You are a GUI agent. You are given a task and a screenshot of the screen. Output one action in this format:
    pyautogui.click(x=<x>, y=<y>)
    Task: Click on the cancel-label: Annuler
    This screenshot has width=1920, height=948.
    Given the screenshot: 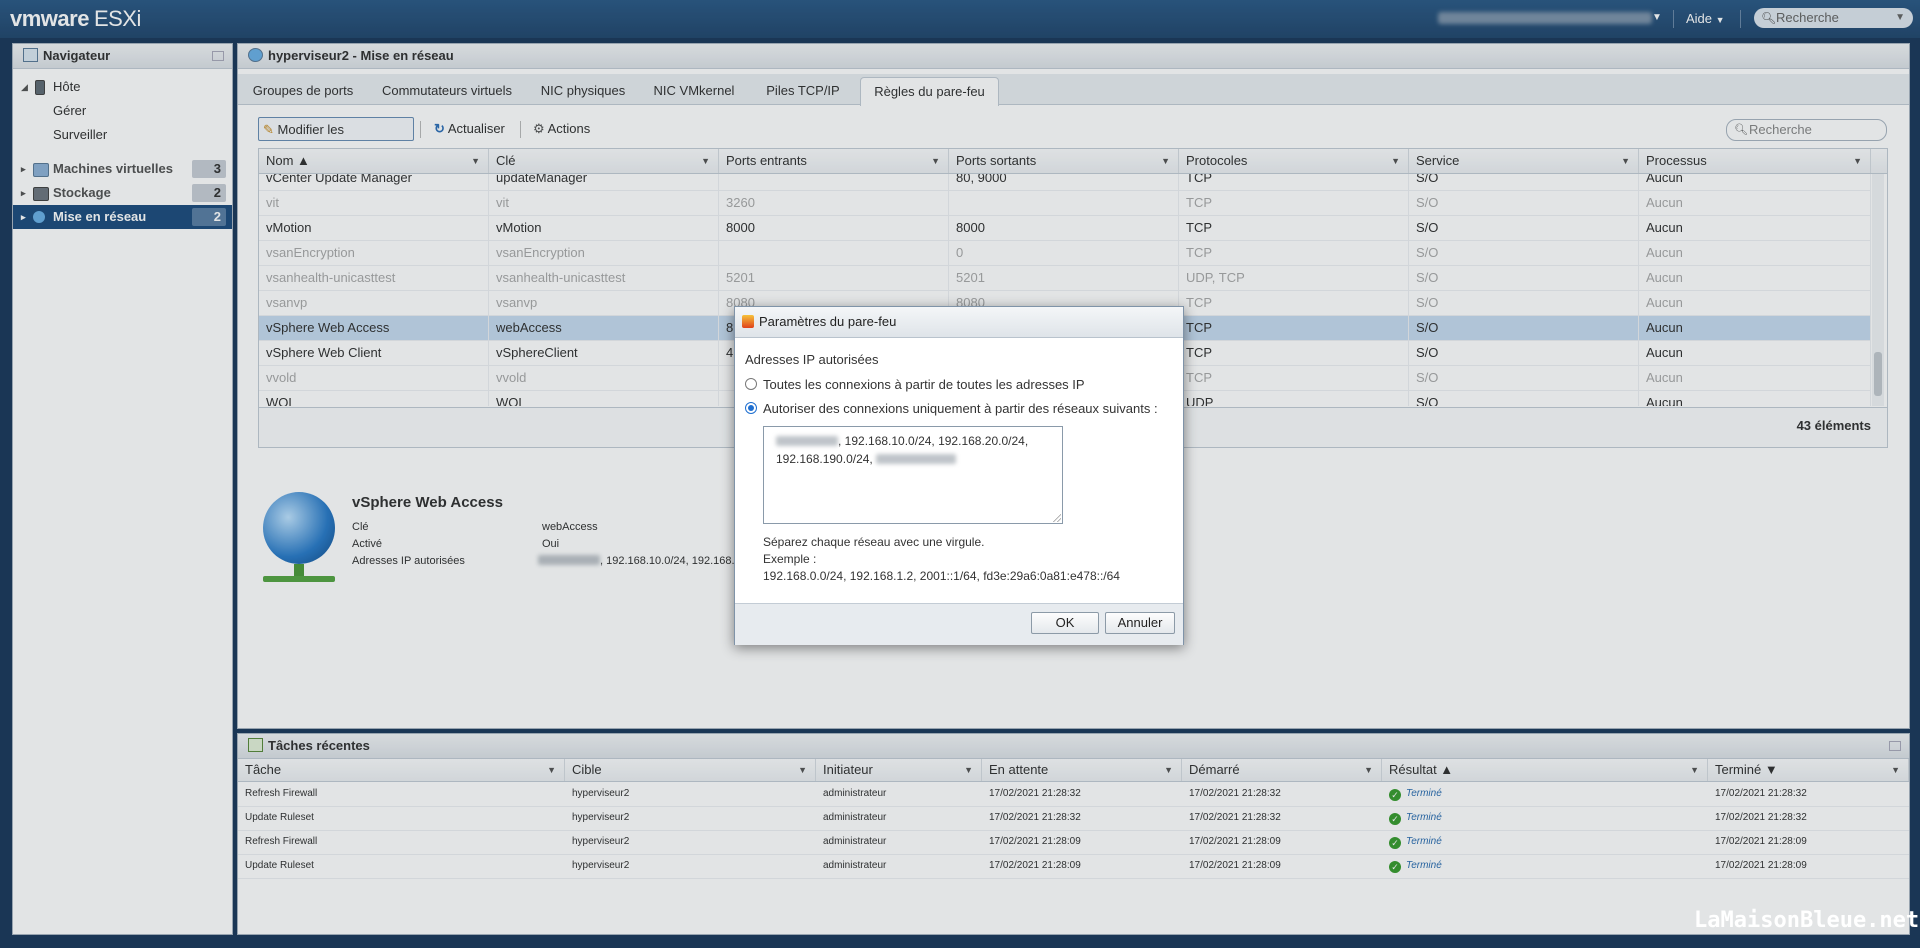 What is the action you would take?
    pyautogui.click(x=1140, y=622)
    